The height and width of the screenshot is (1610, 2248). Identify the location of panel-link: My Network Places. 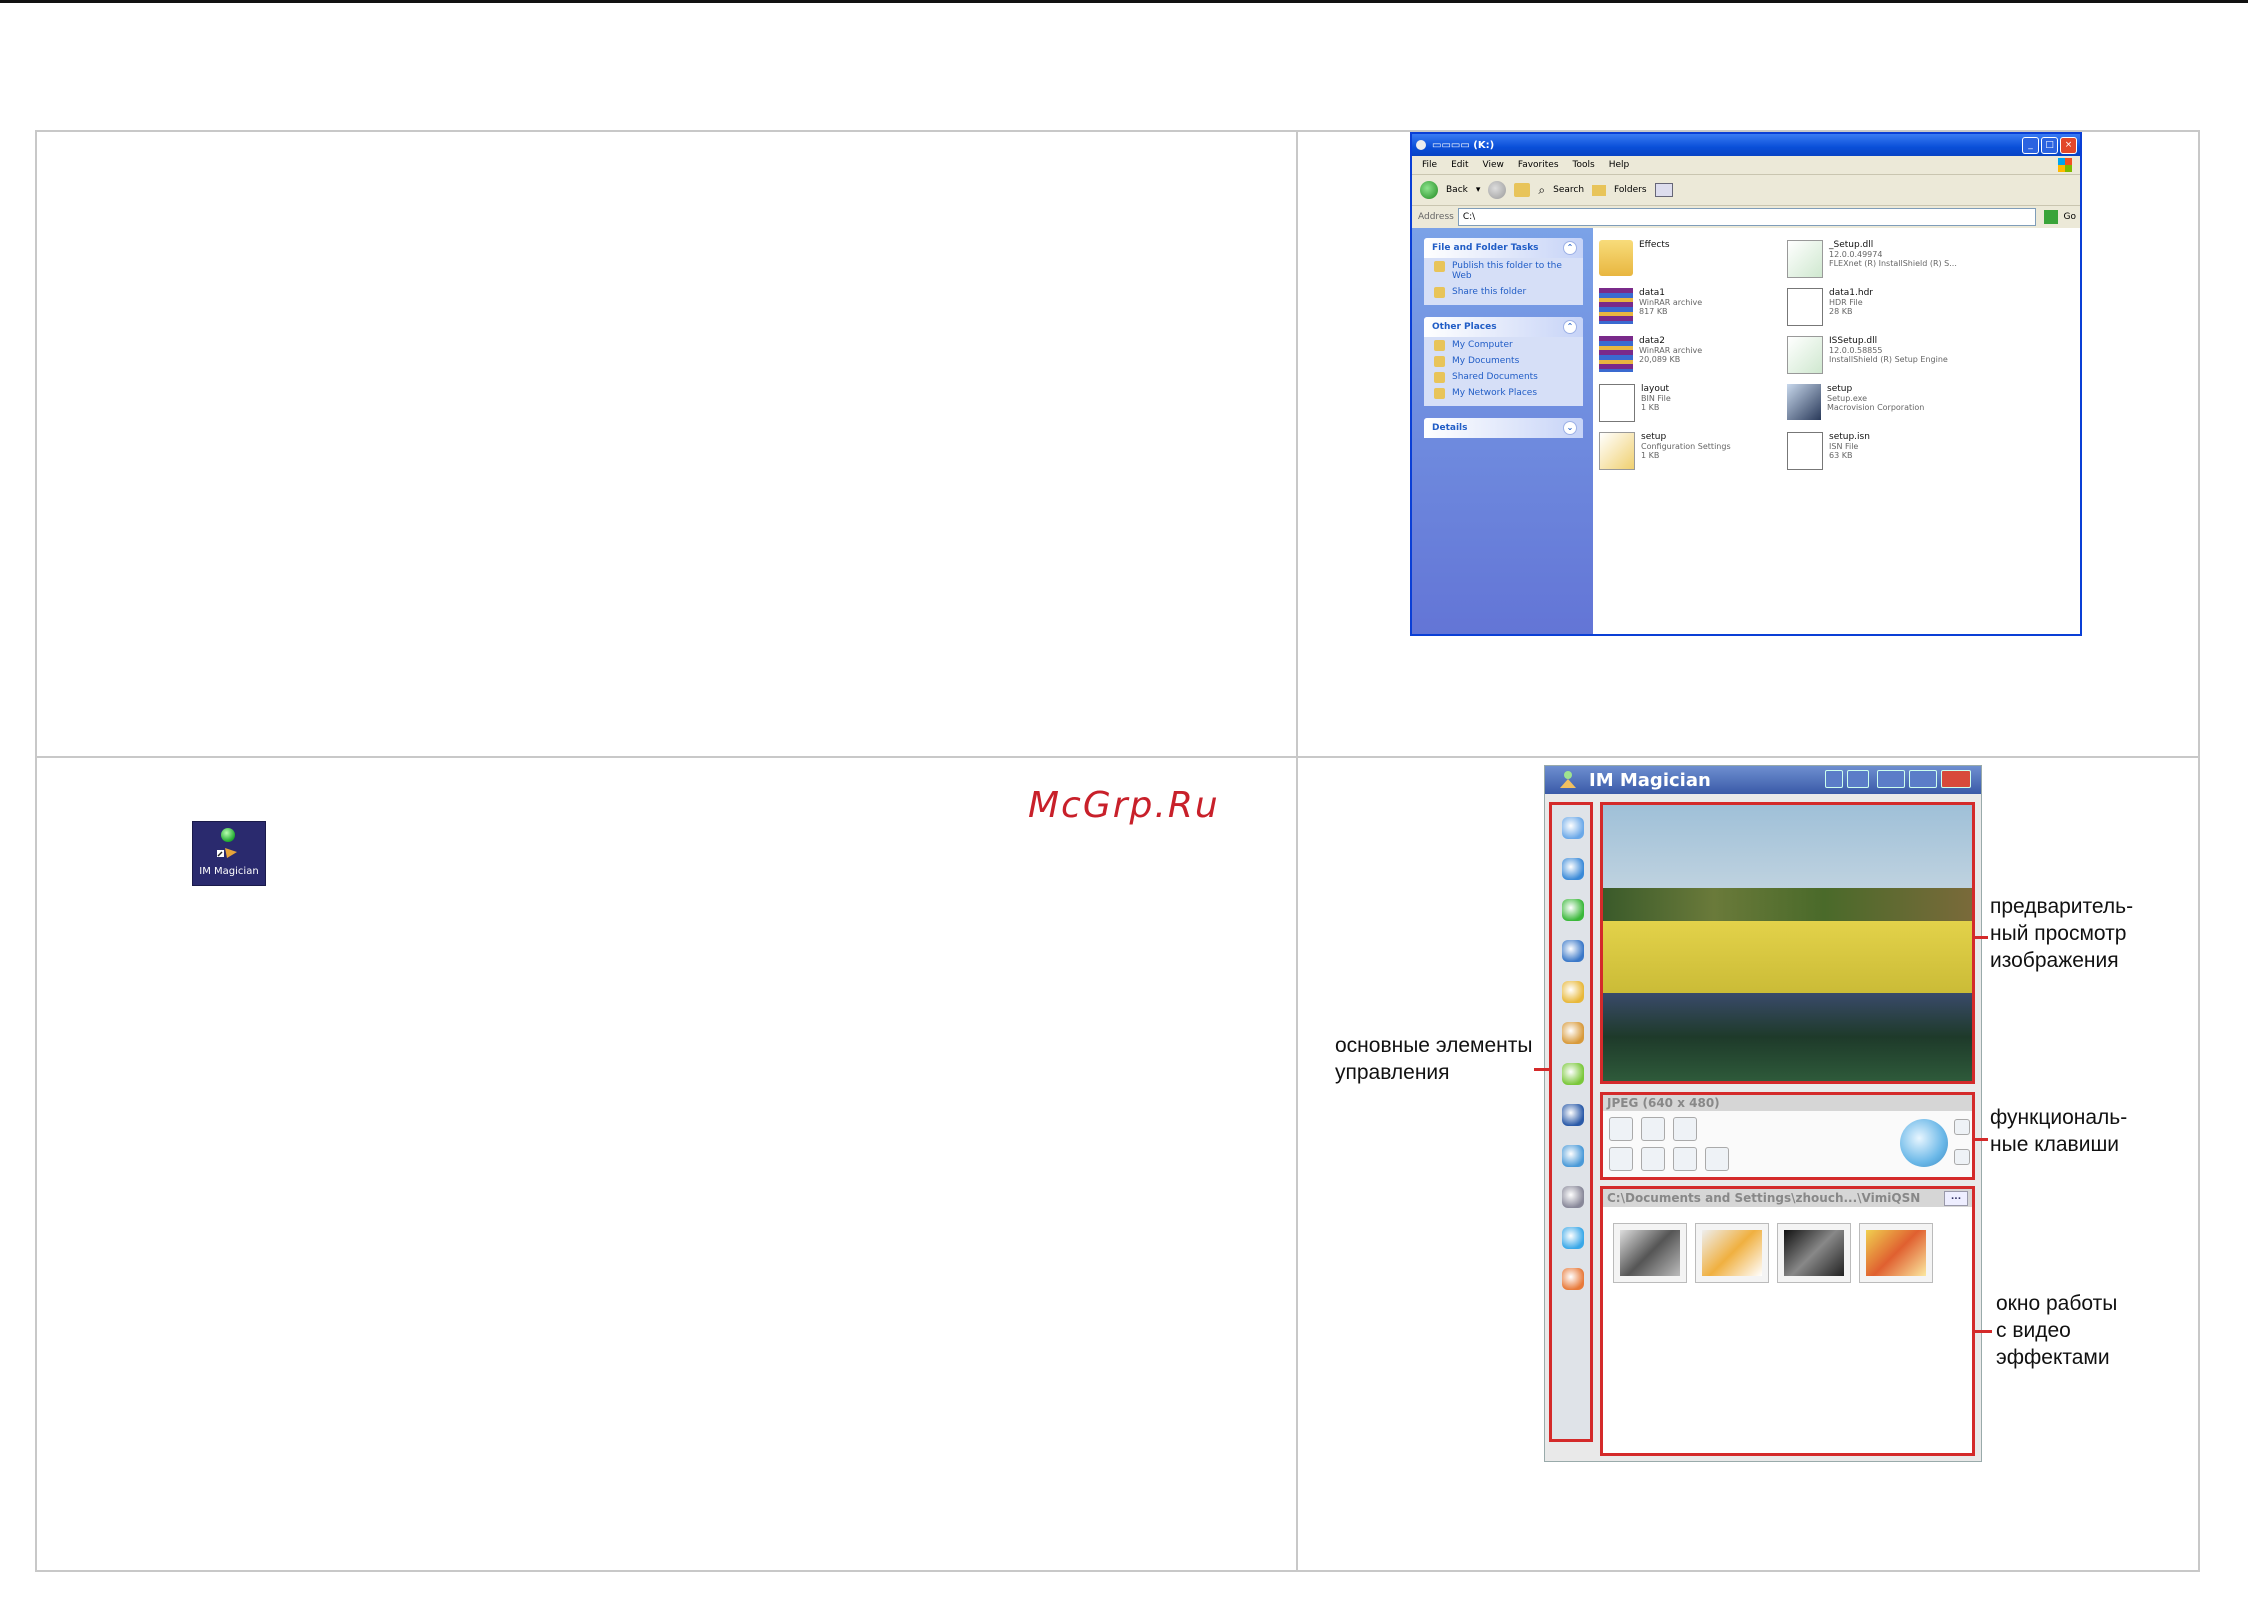
(1503, 395).